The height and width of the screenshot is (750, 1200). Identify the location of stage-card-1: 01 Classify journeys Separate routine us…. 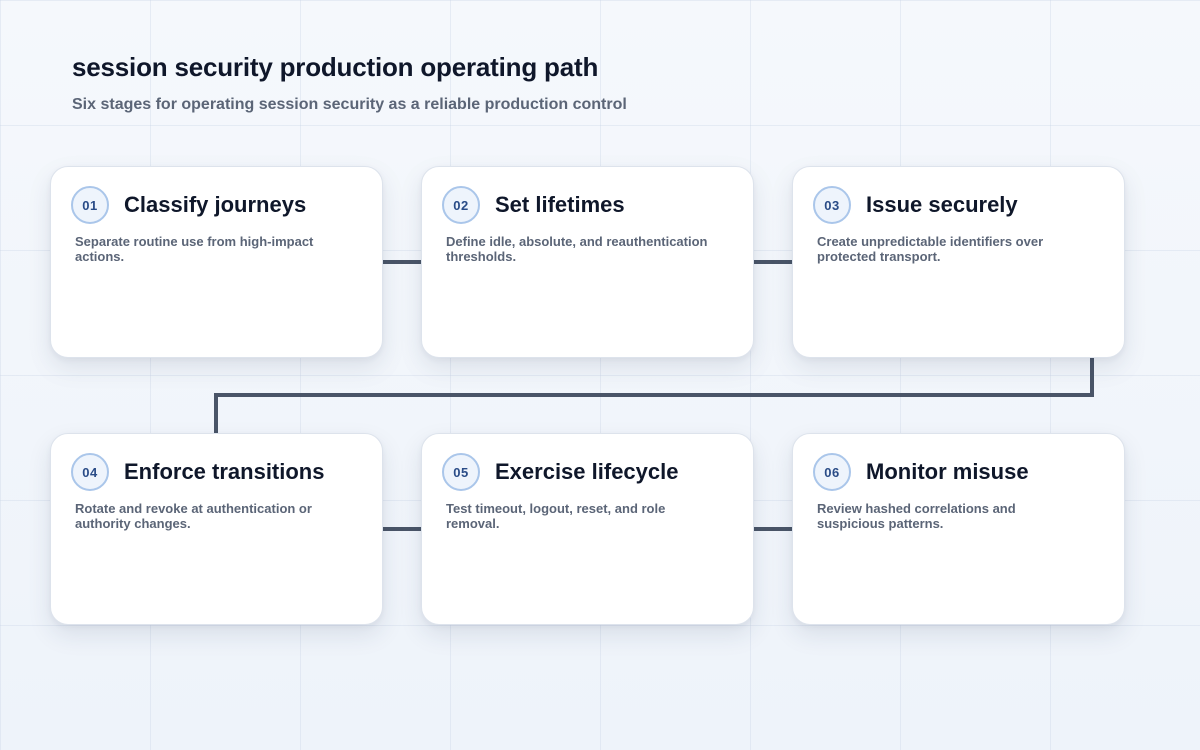
(216, 262).